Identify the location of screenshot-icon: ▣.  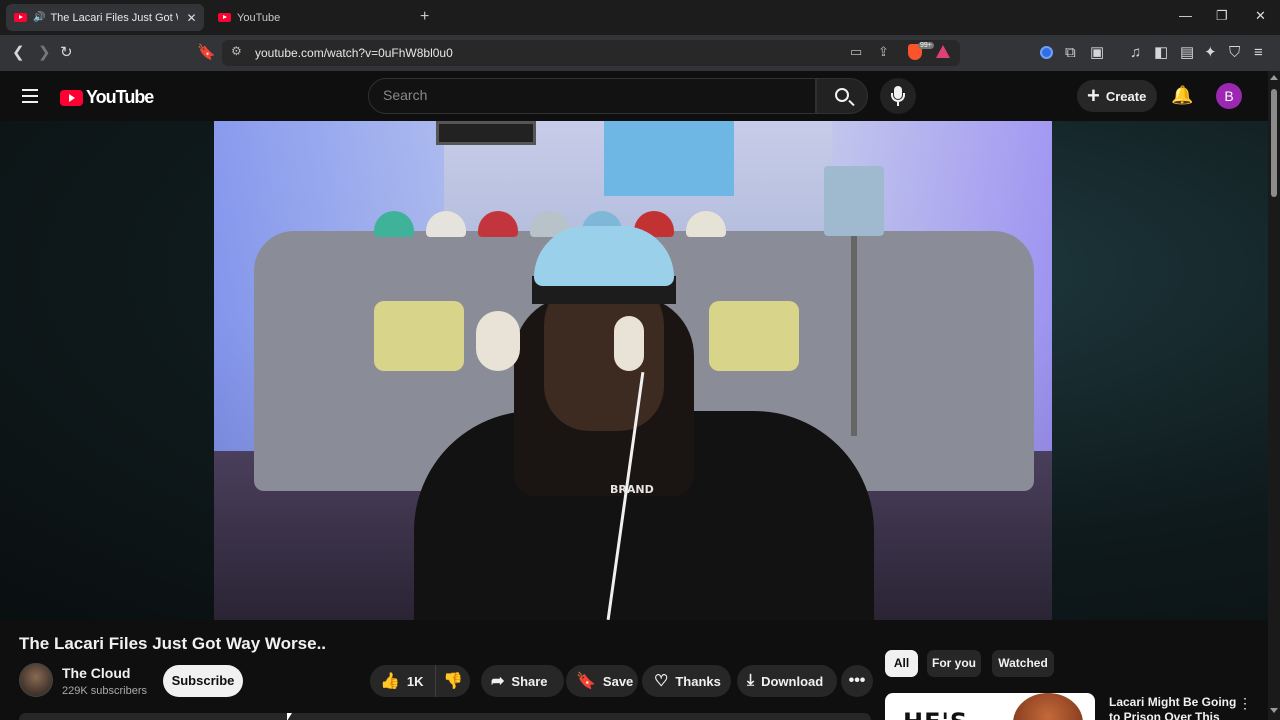
(1097, 53).